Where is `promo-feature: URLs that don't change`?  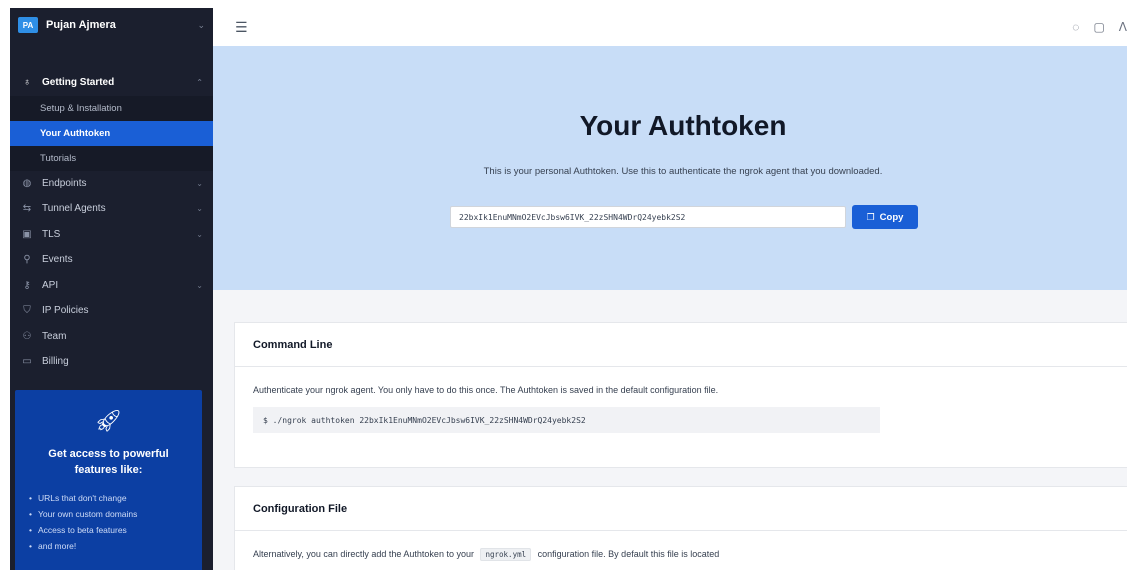
promo-feature: URLs that don't change is located at coordinates (115, 498).